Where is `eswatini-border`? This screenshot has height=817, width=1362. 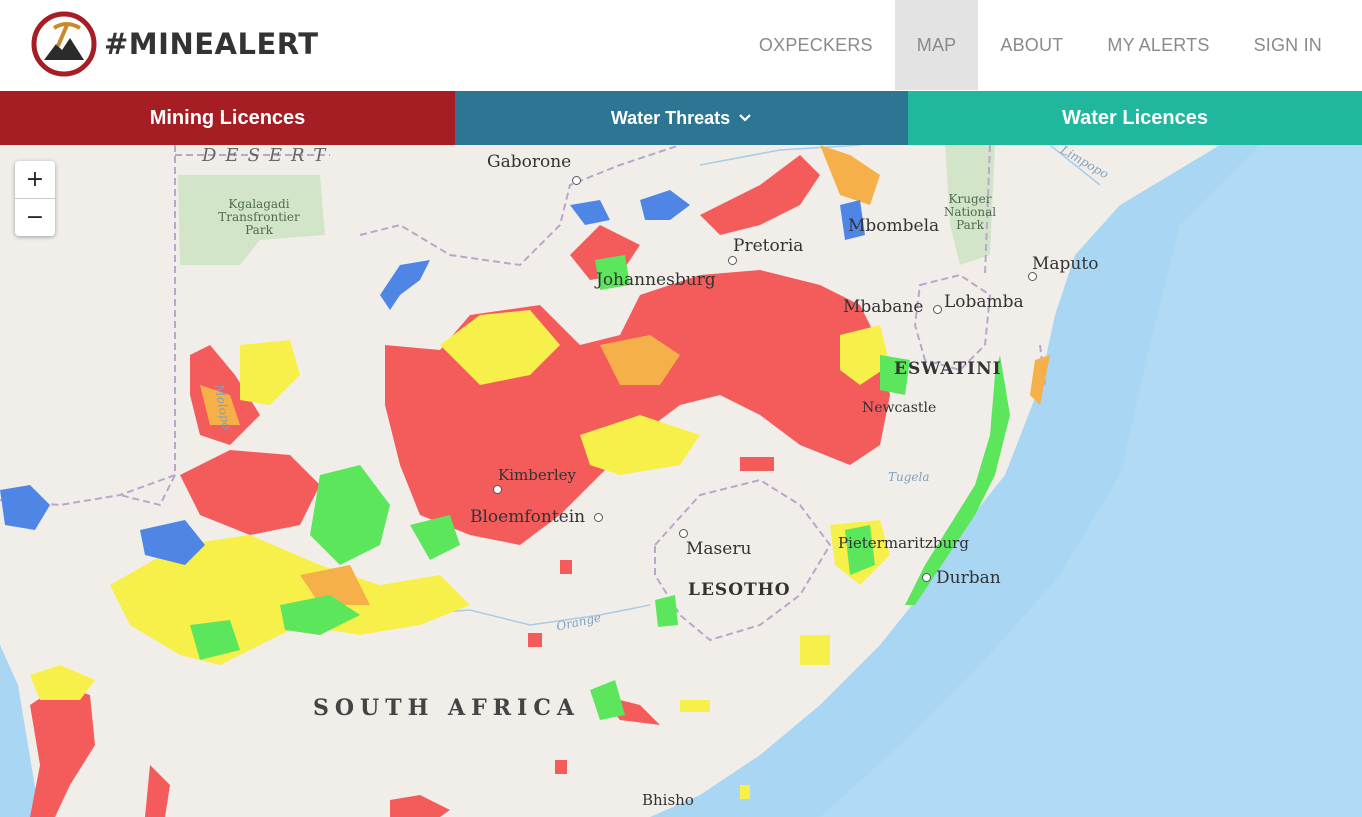 eswatini-border is located at coordinates (952, 322).